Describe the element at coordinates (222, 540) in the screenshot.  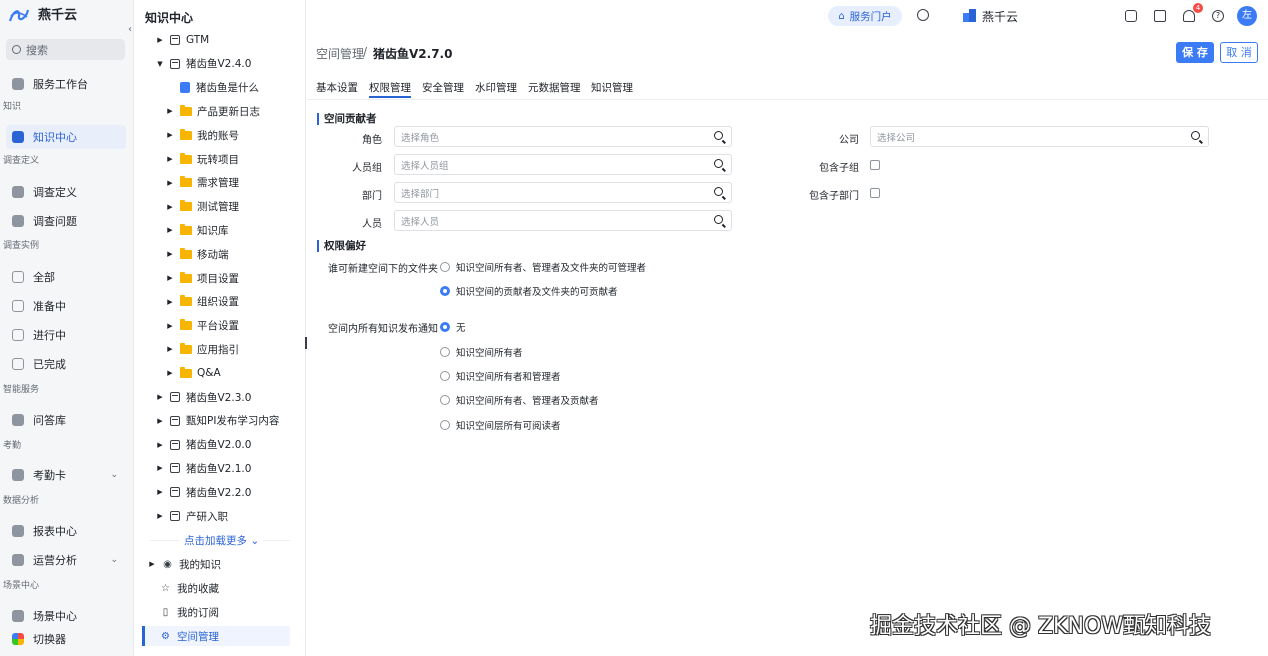
I see `load-more-link: 点击加载更多 ⌄` at that location.